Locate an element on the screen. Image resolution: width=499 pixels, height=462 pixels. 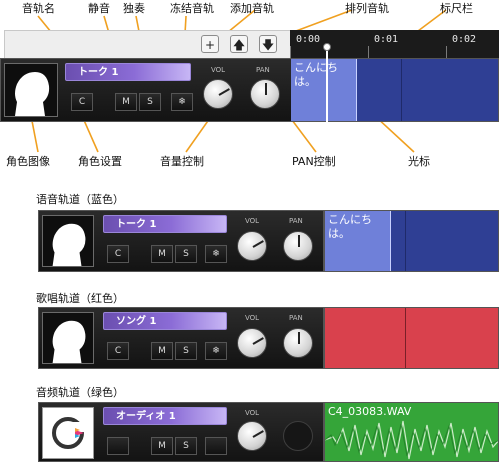
disabled-freeze-slot is located at coordinates (216, 446).